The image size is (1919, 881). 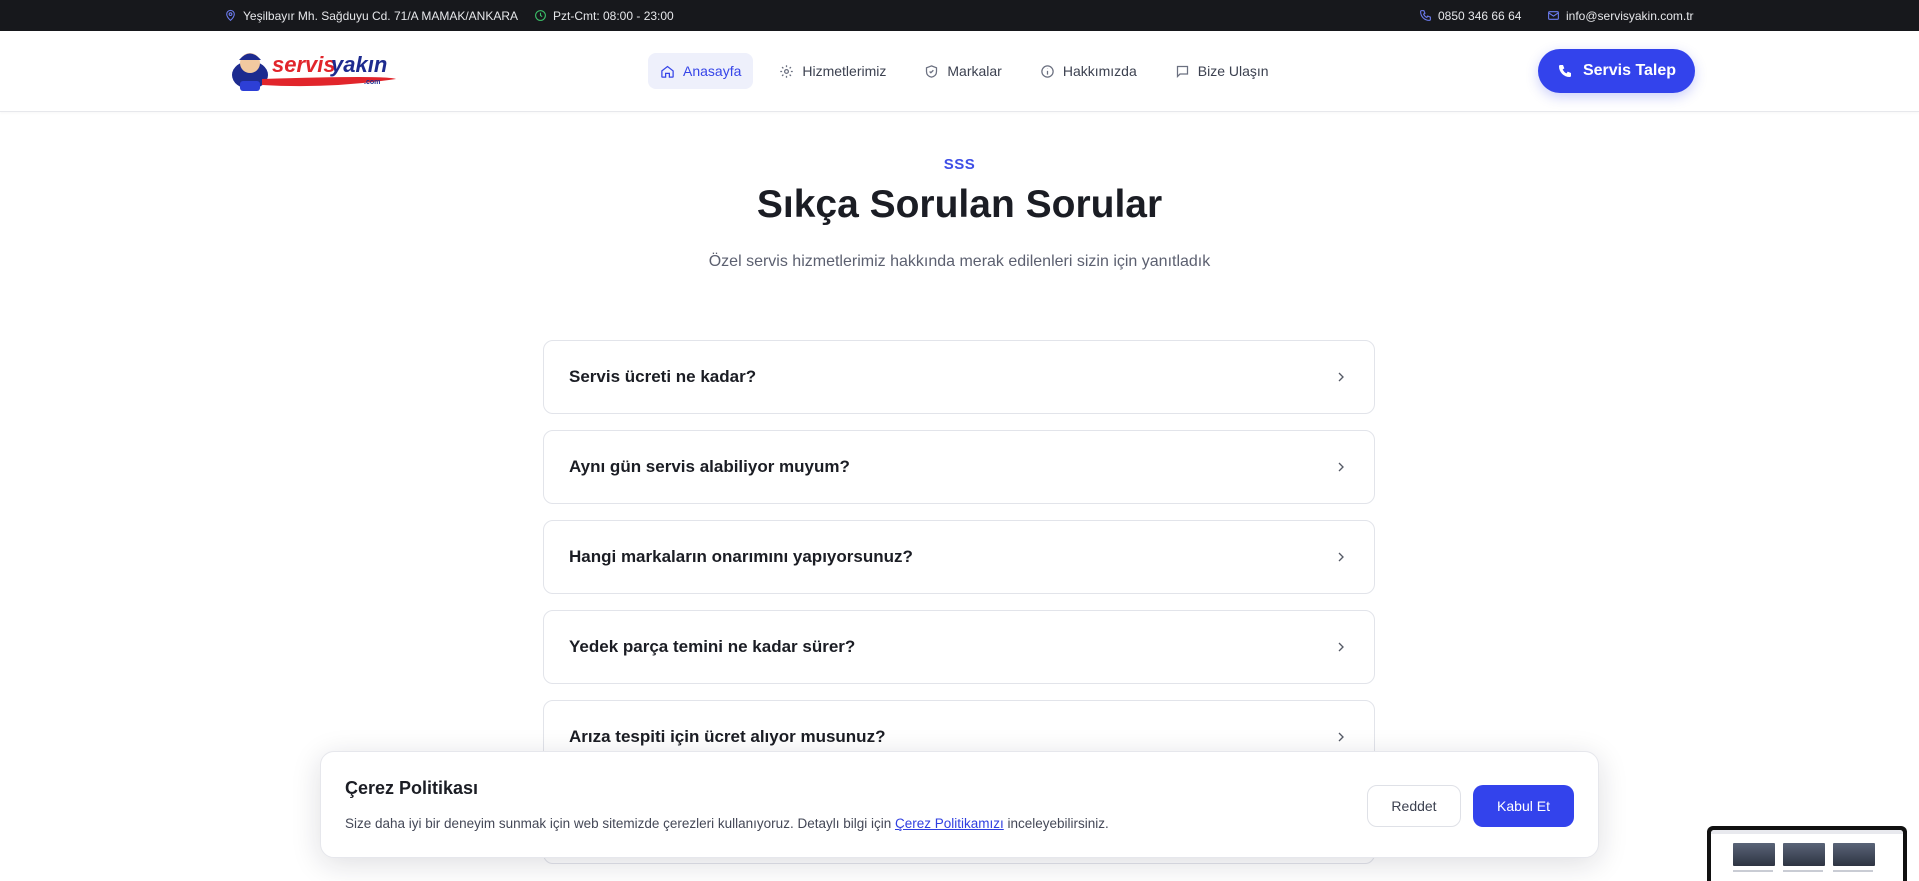 I want to click on faq-question: Yedek parça temini ne kadar sürer?, so click(x=712, y=646).